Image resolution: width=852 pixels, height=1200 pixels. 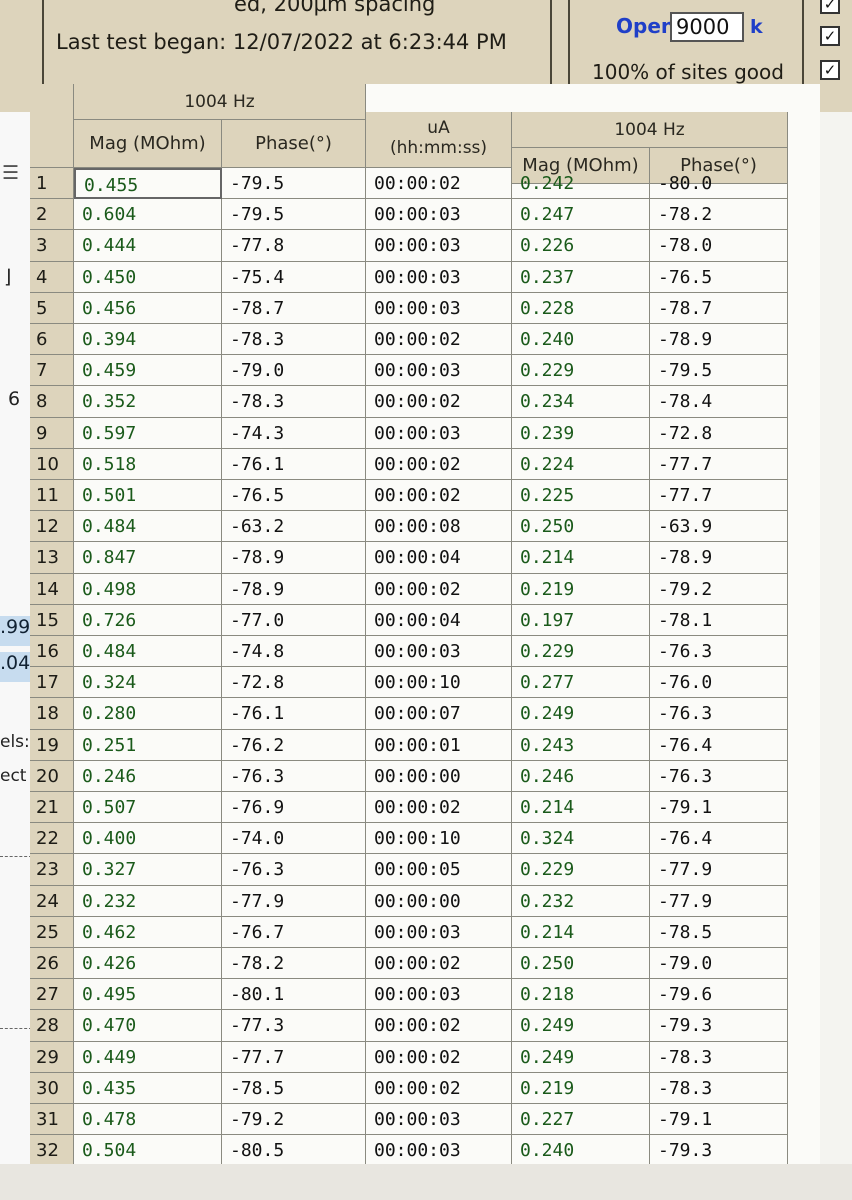 What do you see at coordinates (719, 464) in the screenshot?
I see `phase2-cell: -77.7` at bounding box center [719, 464].